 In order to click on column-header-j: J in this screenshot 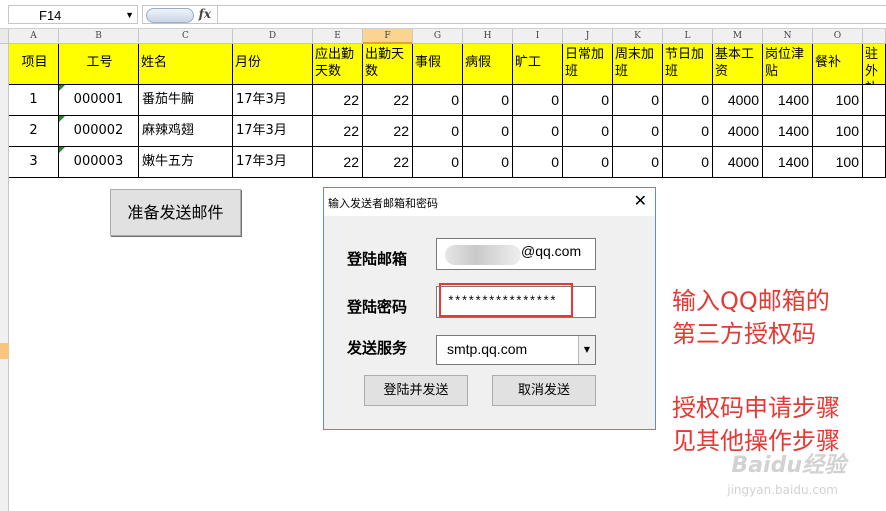, I will do `click(588, 36)`.